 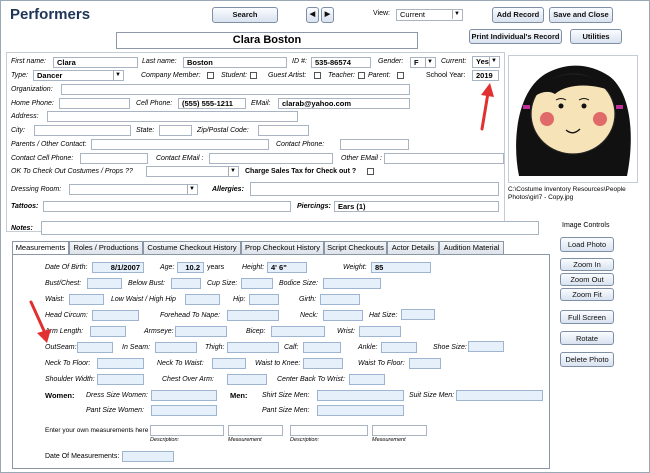 What do you see at coordinates (425, 363) in the screenshot?
I see `waist-to-floor-field` at bounding box center [425, 363].